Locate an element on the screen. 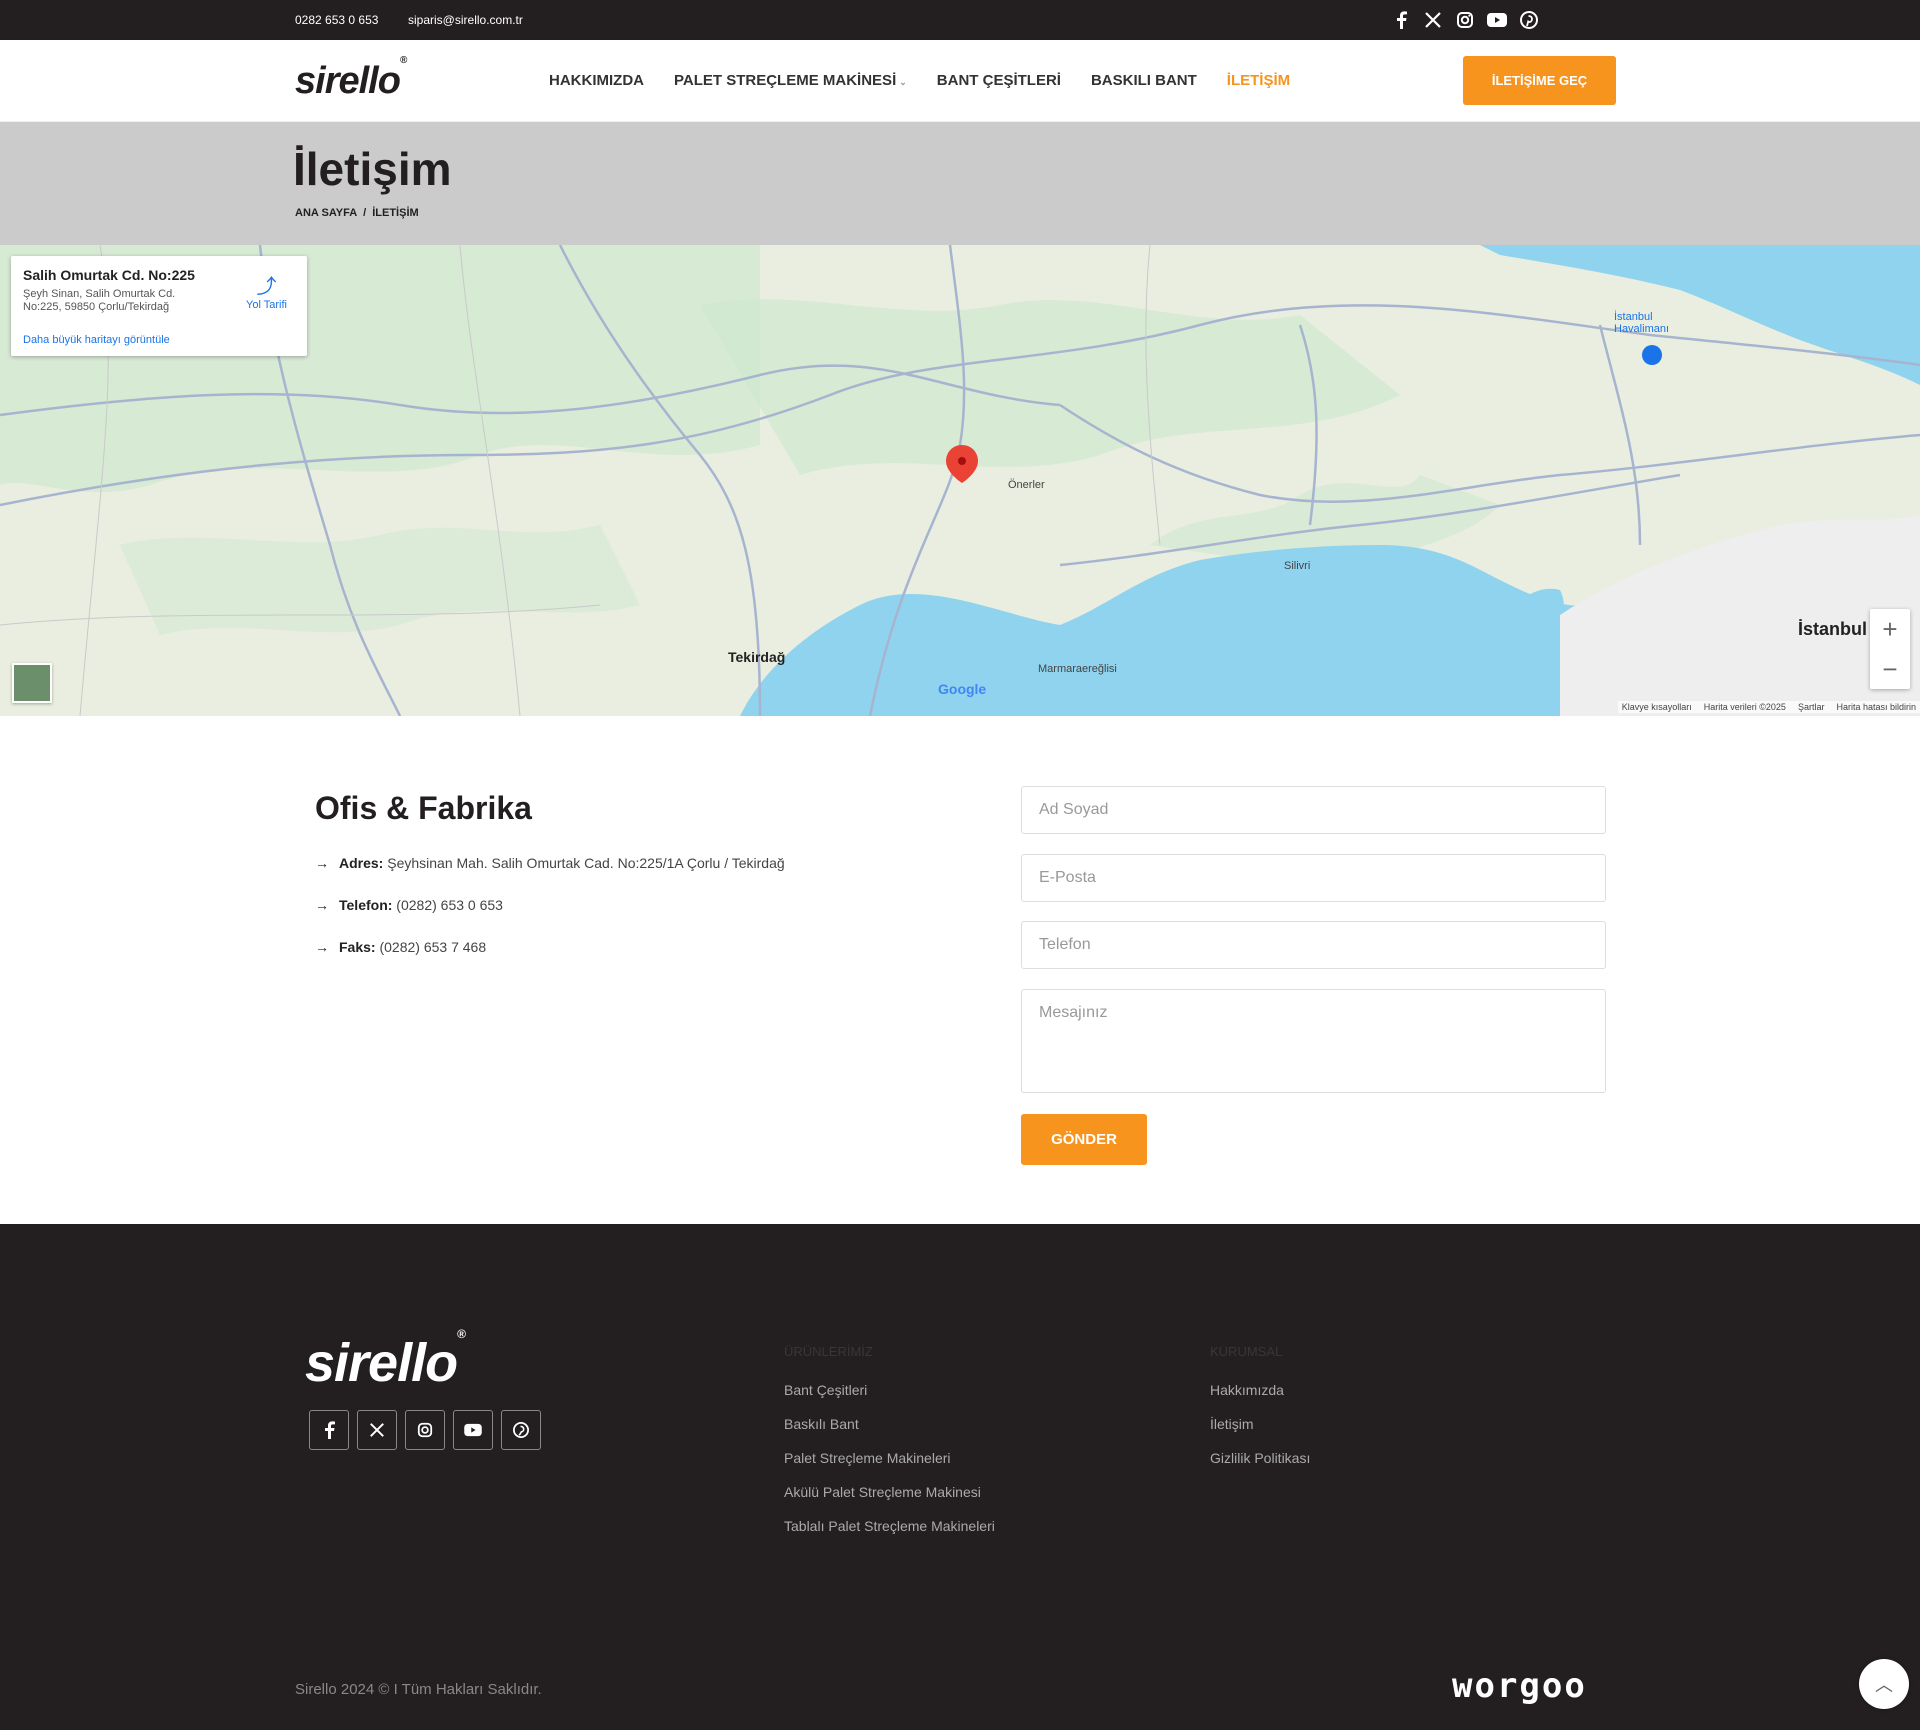  footer-logo-text: sirello is located at coordinates (381, 1363).